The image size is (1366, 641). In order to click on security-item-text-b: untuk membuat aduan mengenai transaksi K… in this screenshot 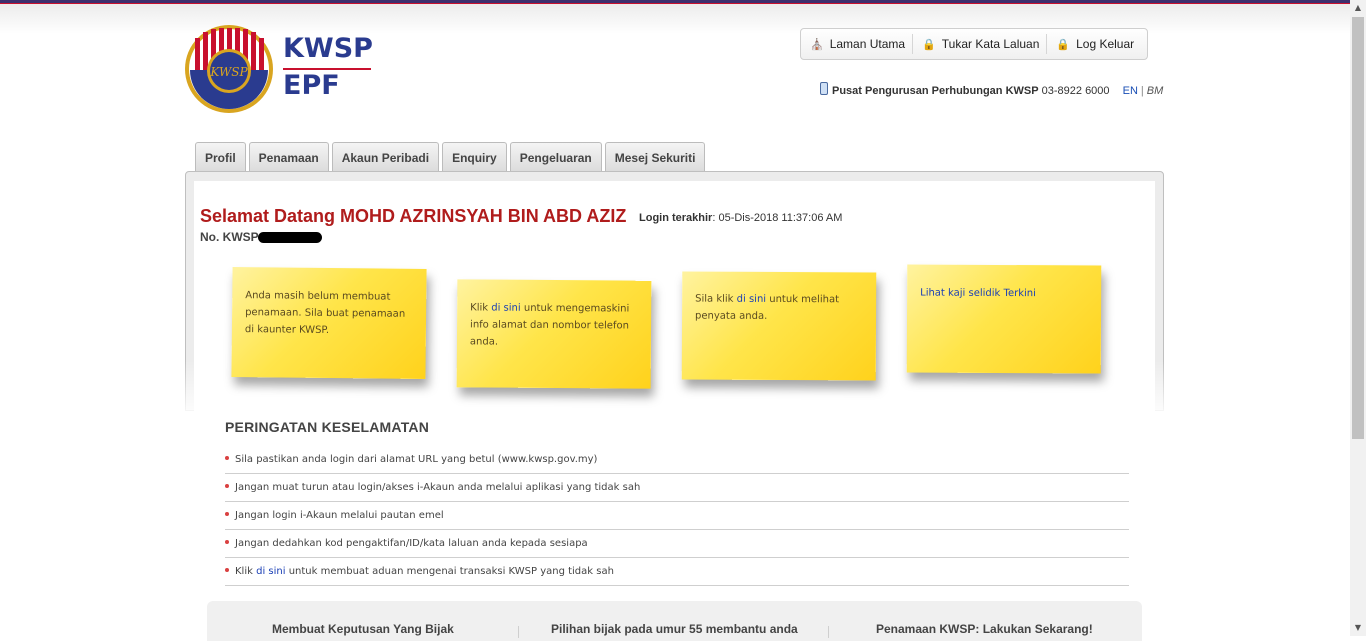, I will do `click(449, 571)`.